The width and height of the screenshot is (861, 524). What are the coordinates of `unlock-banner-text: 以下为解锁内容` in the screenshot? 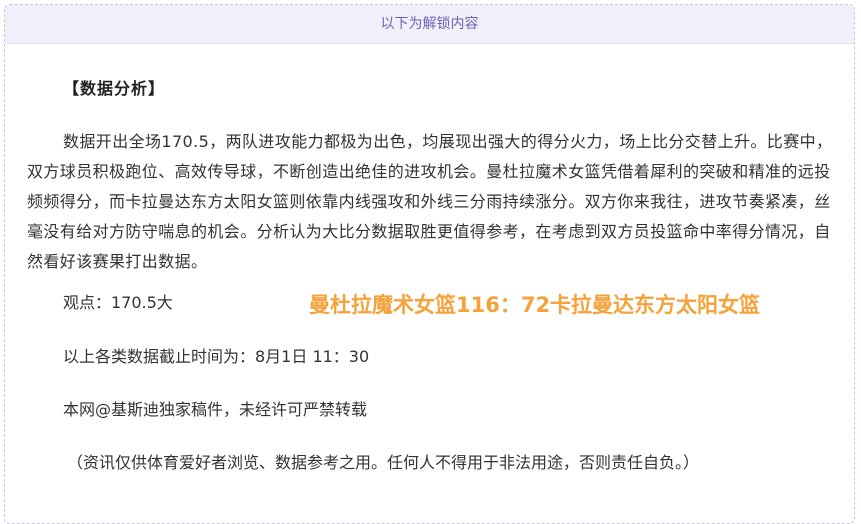 It's located at (429, 24).